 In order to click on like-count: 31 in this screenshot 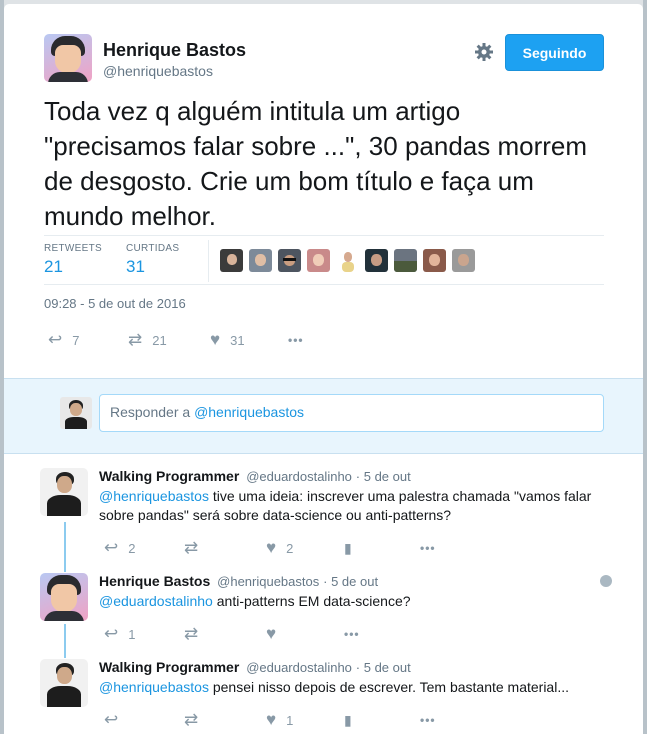, I will do `click(237, 340)`.